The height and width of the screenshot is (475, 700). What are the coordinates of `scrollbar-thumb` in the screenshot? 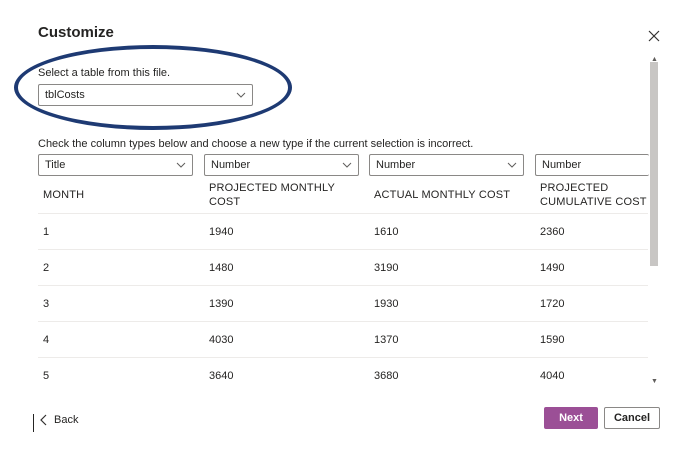 It's located at (654, 164).